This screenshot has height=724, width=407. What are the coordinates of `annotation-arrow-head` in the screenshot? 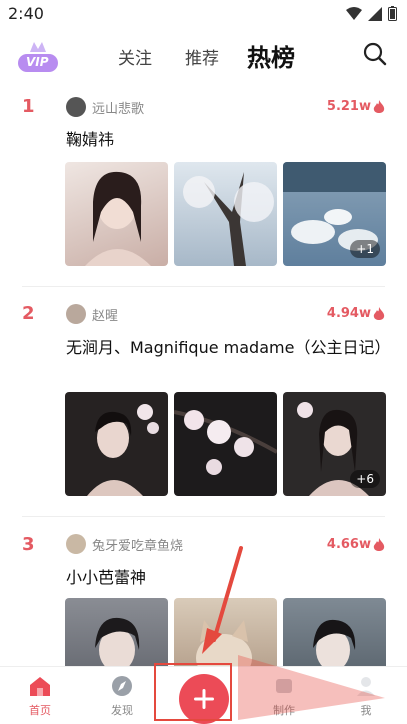 It's located at (212, 641).